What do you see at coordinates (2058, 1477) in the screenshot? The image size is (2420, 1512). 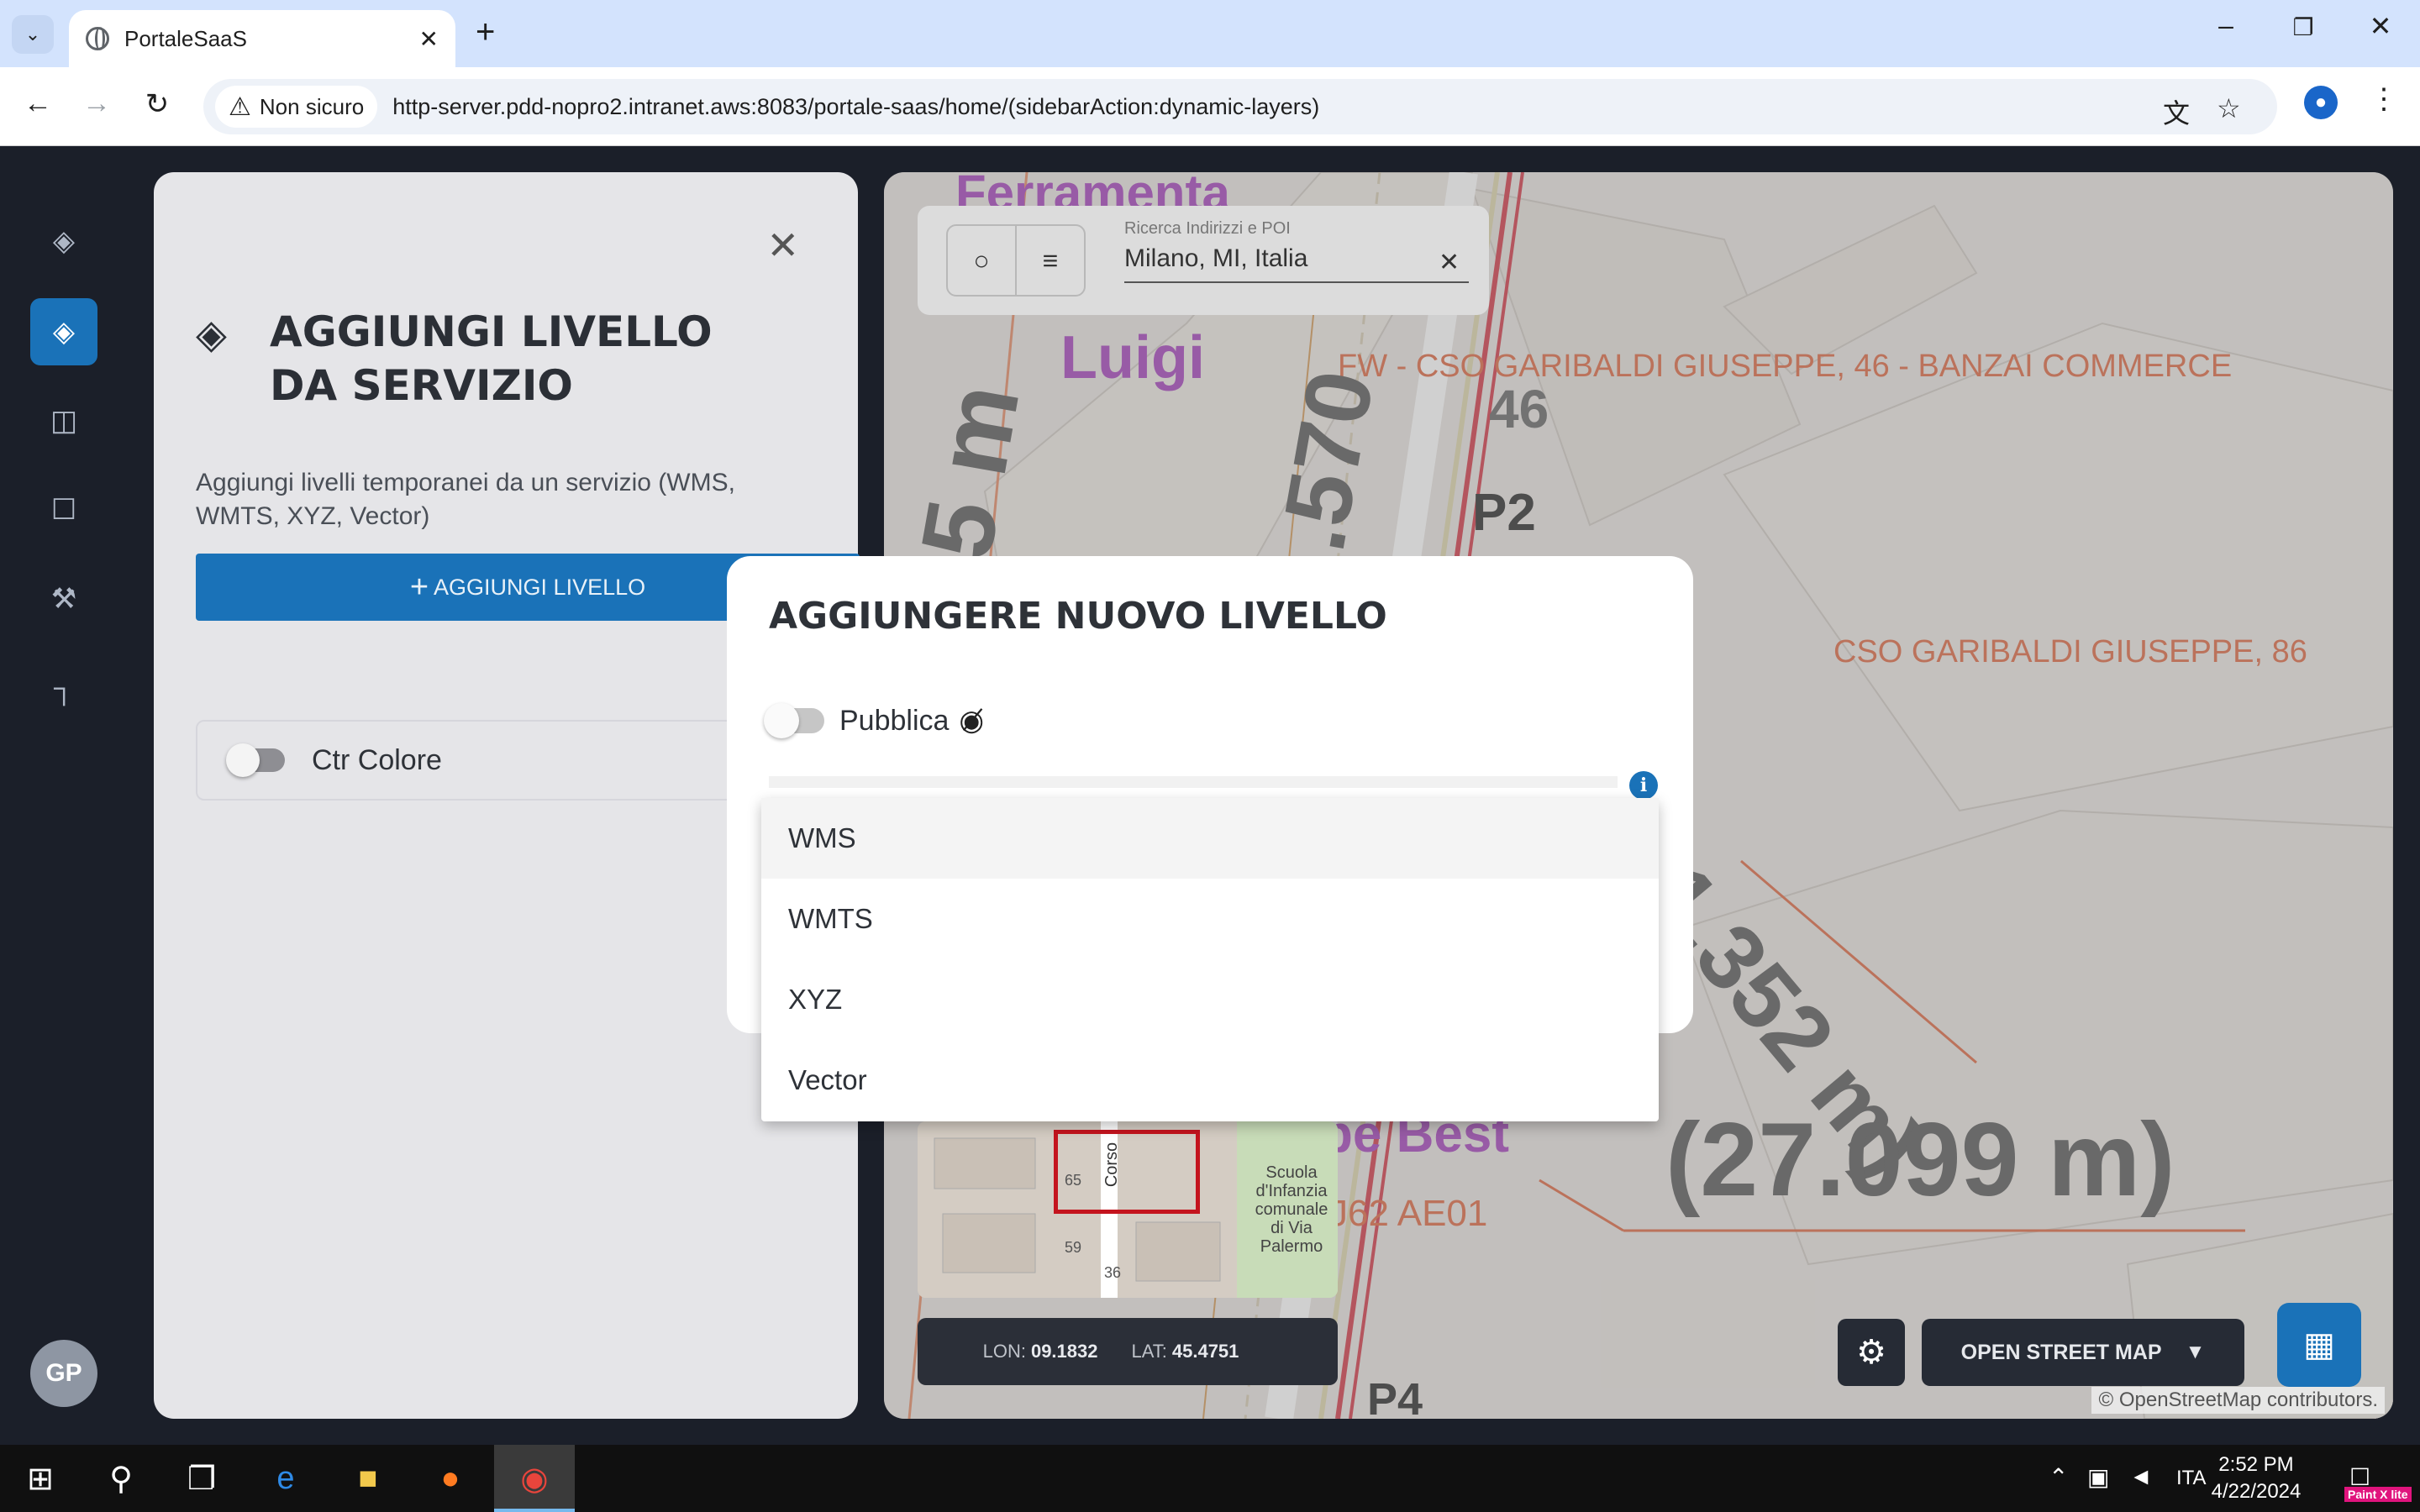 I see `tray-chevron-icon: ⌃` at bounding box center [2058, 1477].